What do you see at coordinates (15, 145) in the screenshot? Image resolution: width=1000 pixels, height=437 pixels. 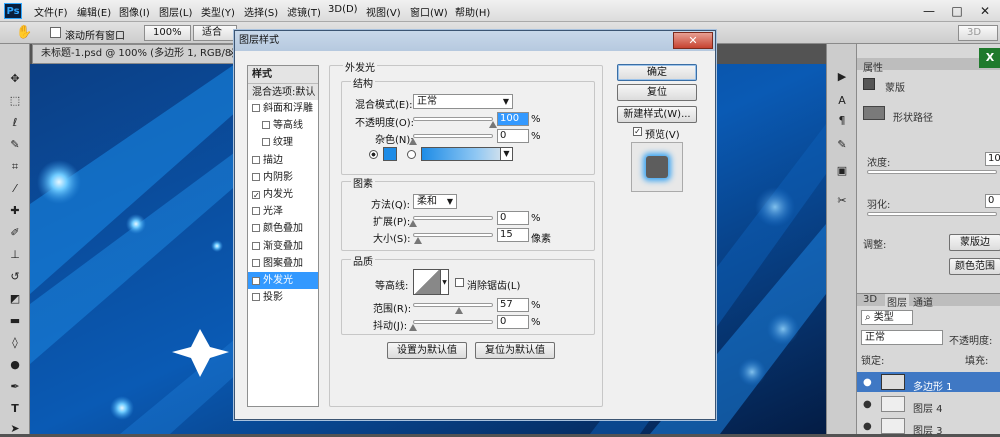 I see `quick-select-tool-icon: ✎` at bounding box center [15, 145].